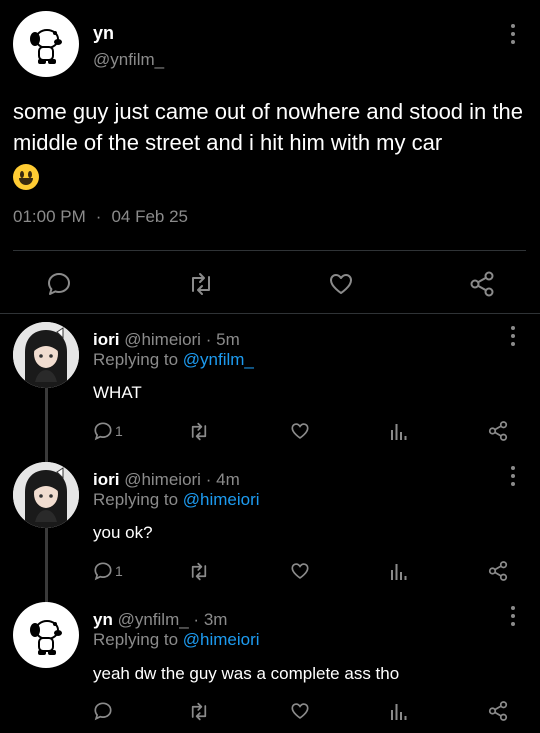 The width and height of the screenshot is (540, 733). I want to click on reply-display-name: yn, so click(103, 619).